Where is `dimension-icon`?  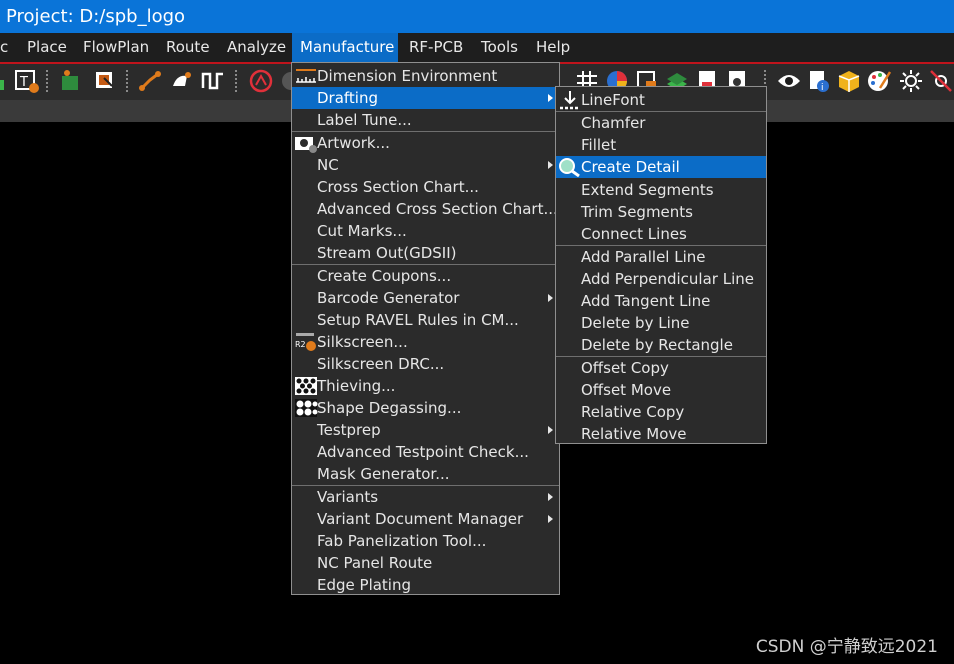
dimension-icon is located at coordinates (305, 76).